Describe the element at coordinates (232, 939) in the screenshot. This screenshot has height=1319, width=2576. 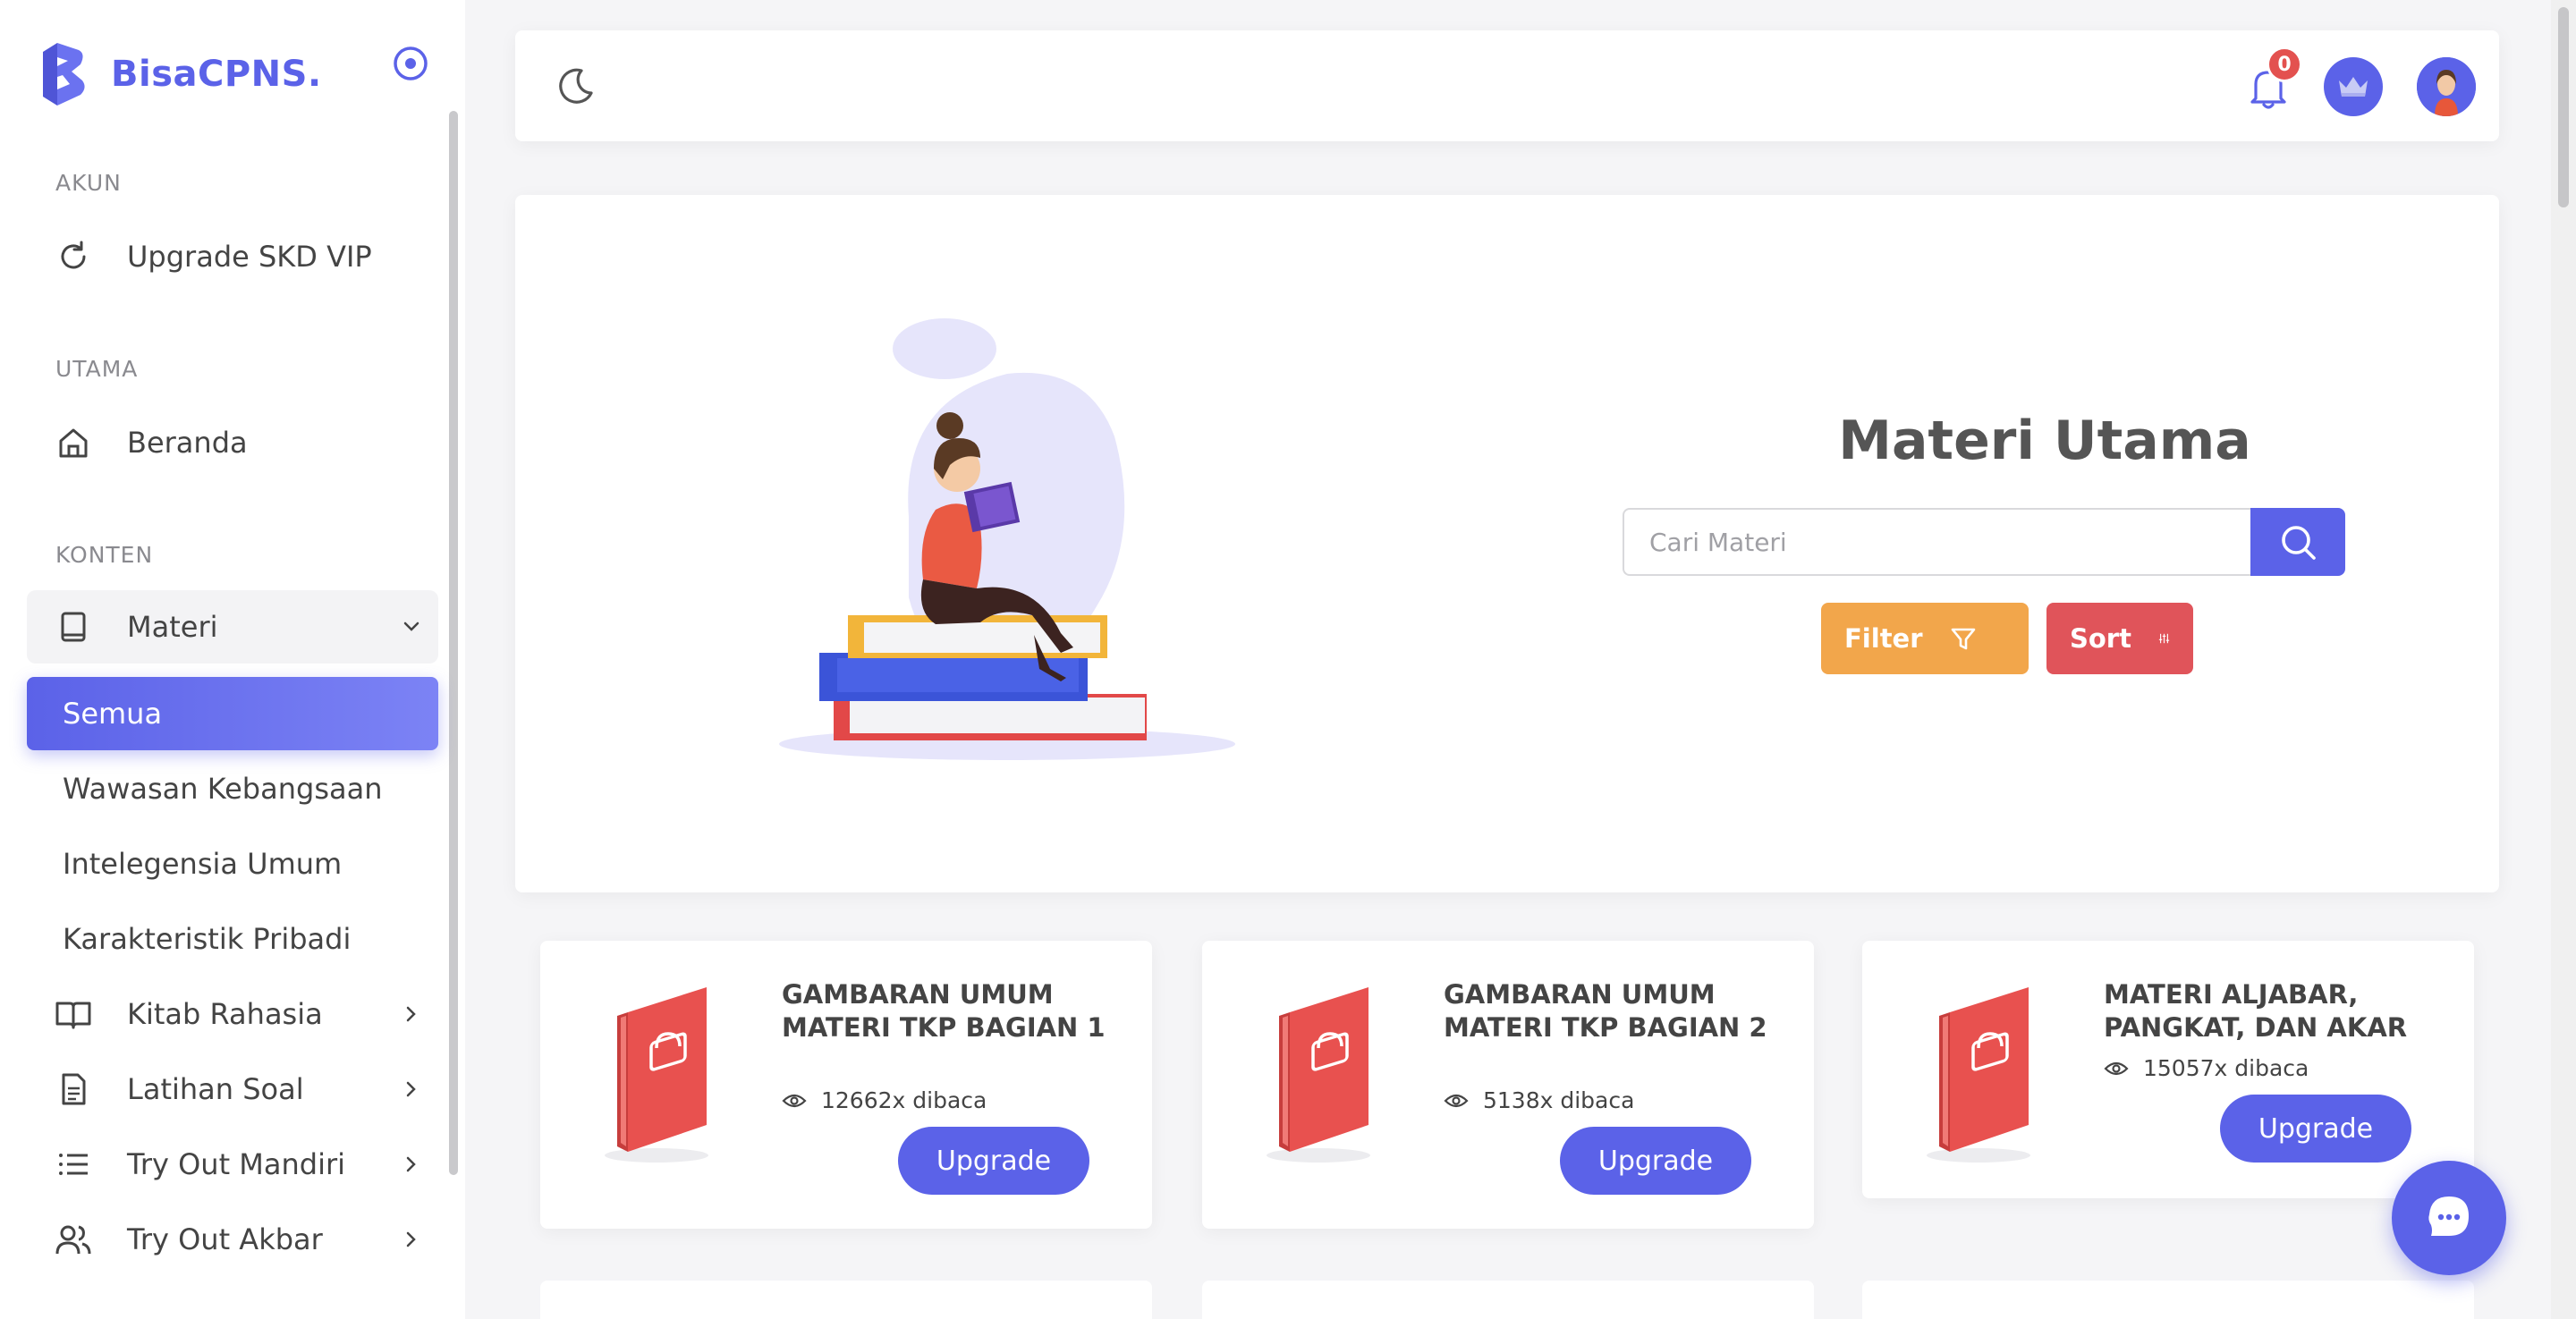
I see `submenu-item-karakteristik-pribadi: Karakteristik Pribadi` at that location.